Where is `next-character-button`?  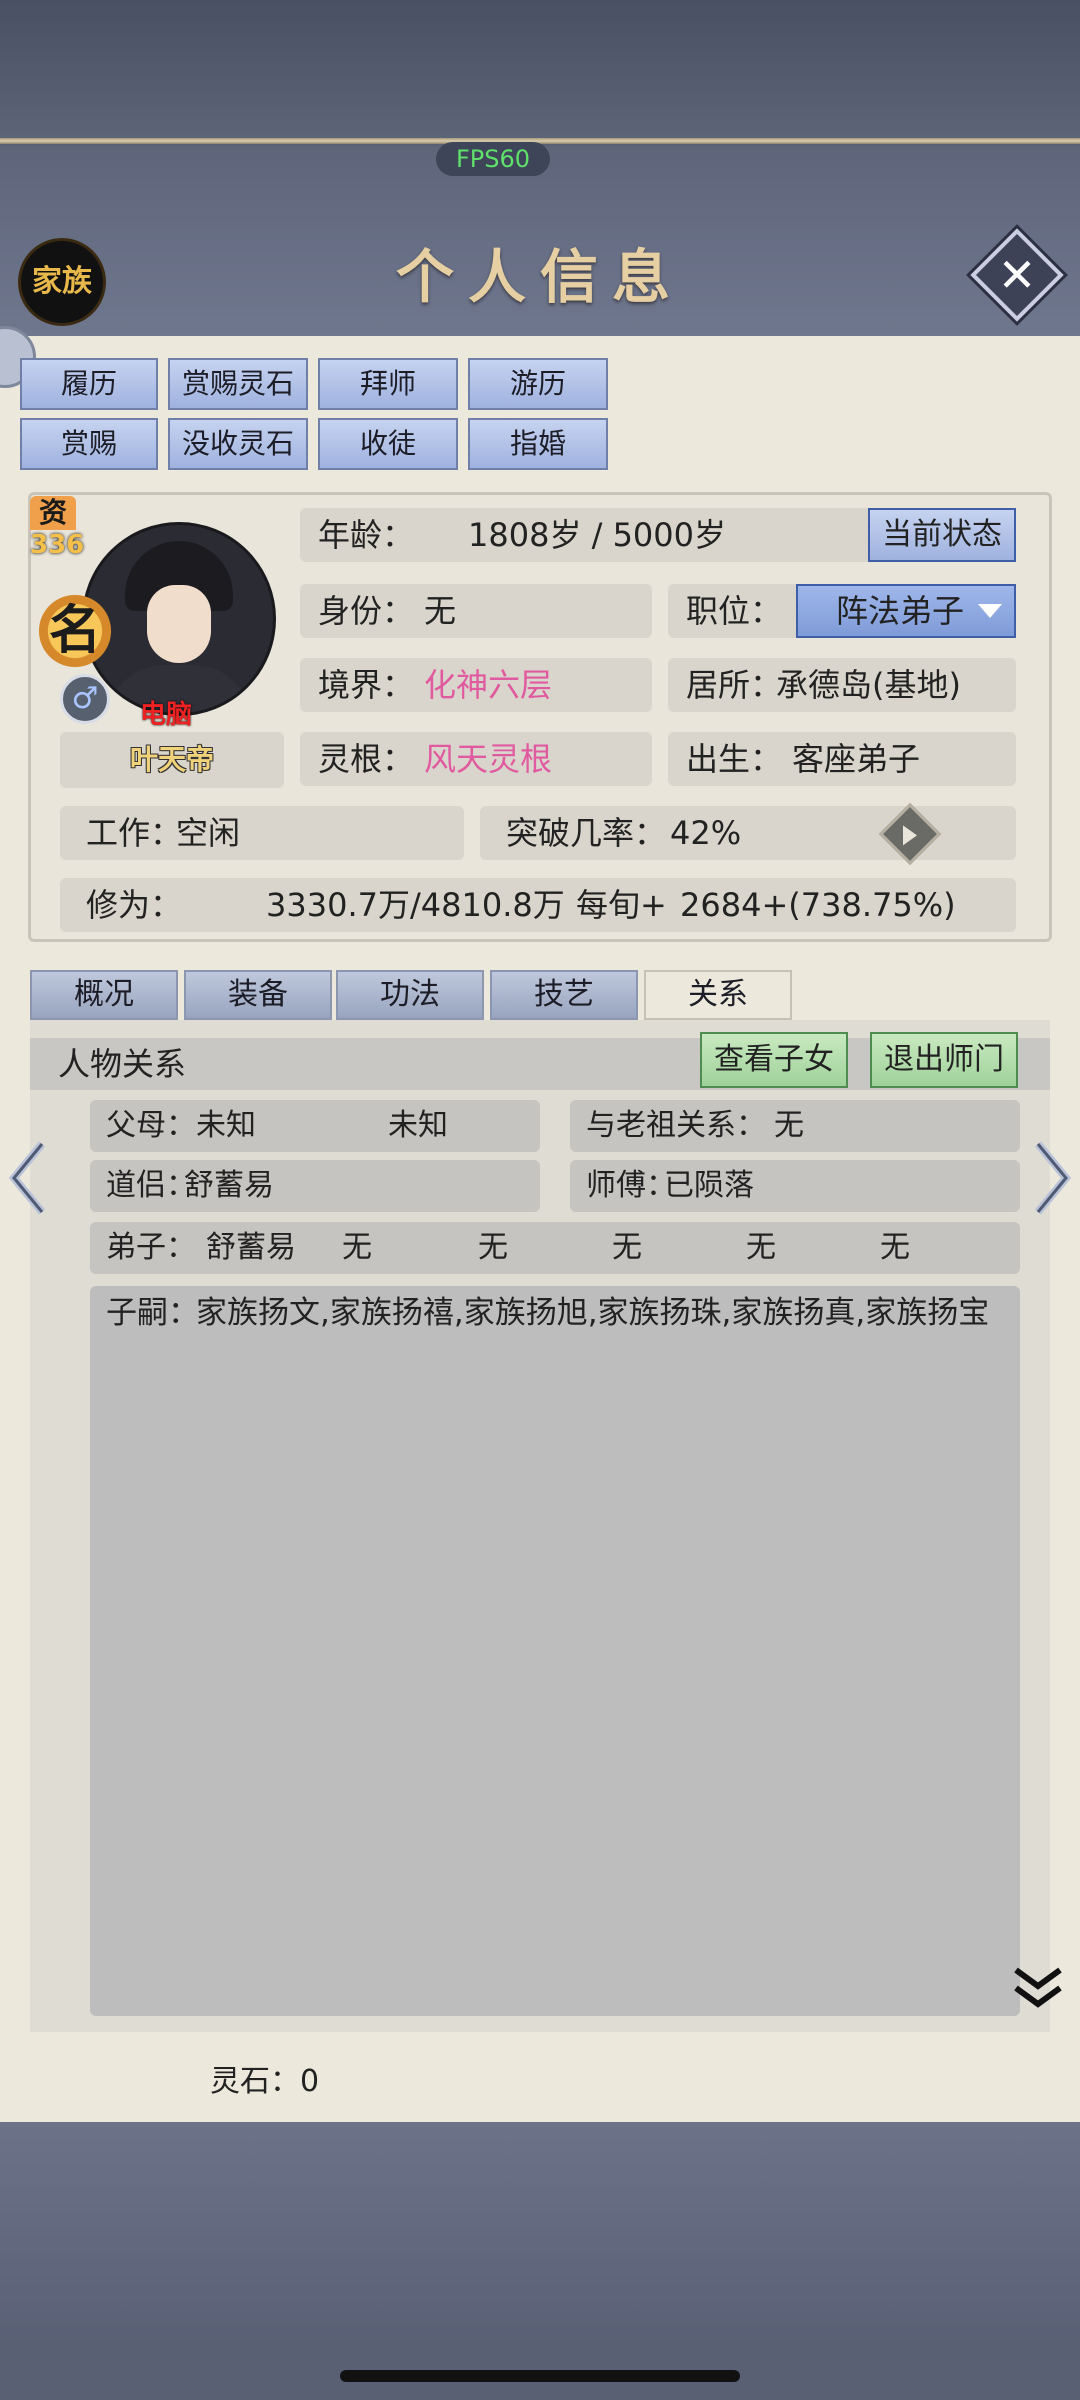 next-character-button is located at coordinates (1052, 1178).